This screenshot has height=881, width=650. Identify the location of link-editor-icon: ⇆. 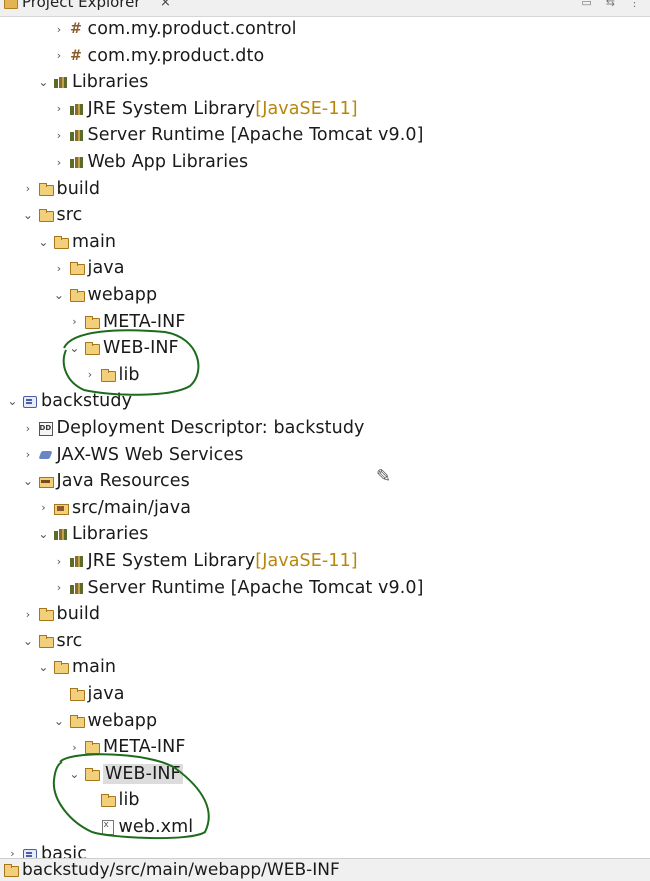
(610, 4).